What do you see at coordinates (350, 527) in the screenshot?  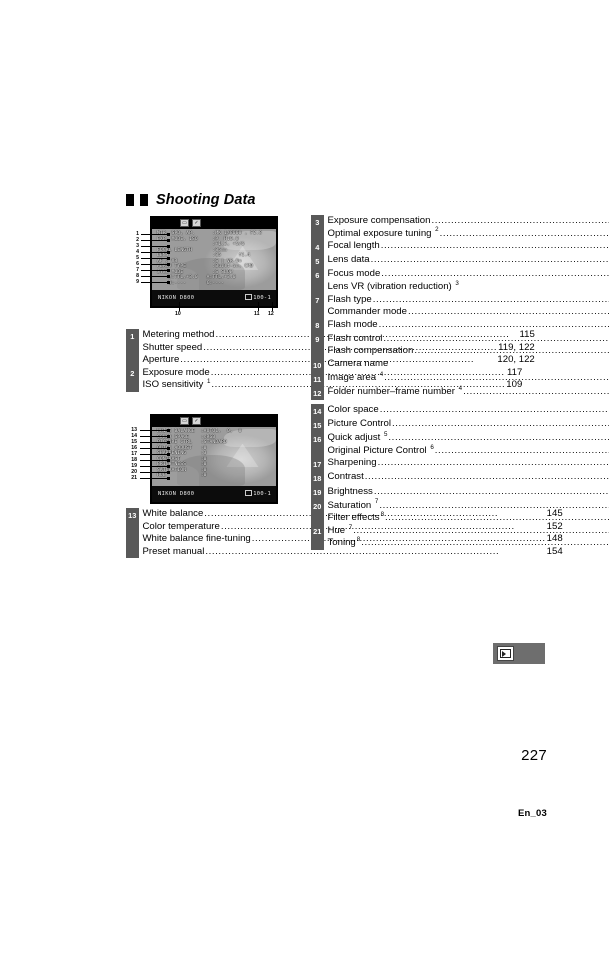 I see `index-entry-footnote-marker: 7` at bounding box center [350, 527].